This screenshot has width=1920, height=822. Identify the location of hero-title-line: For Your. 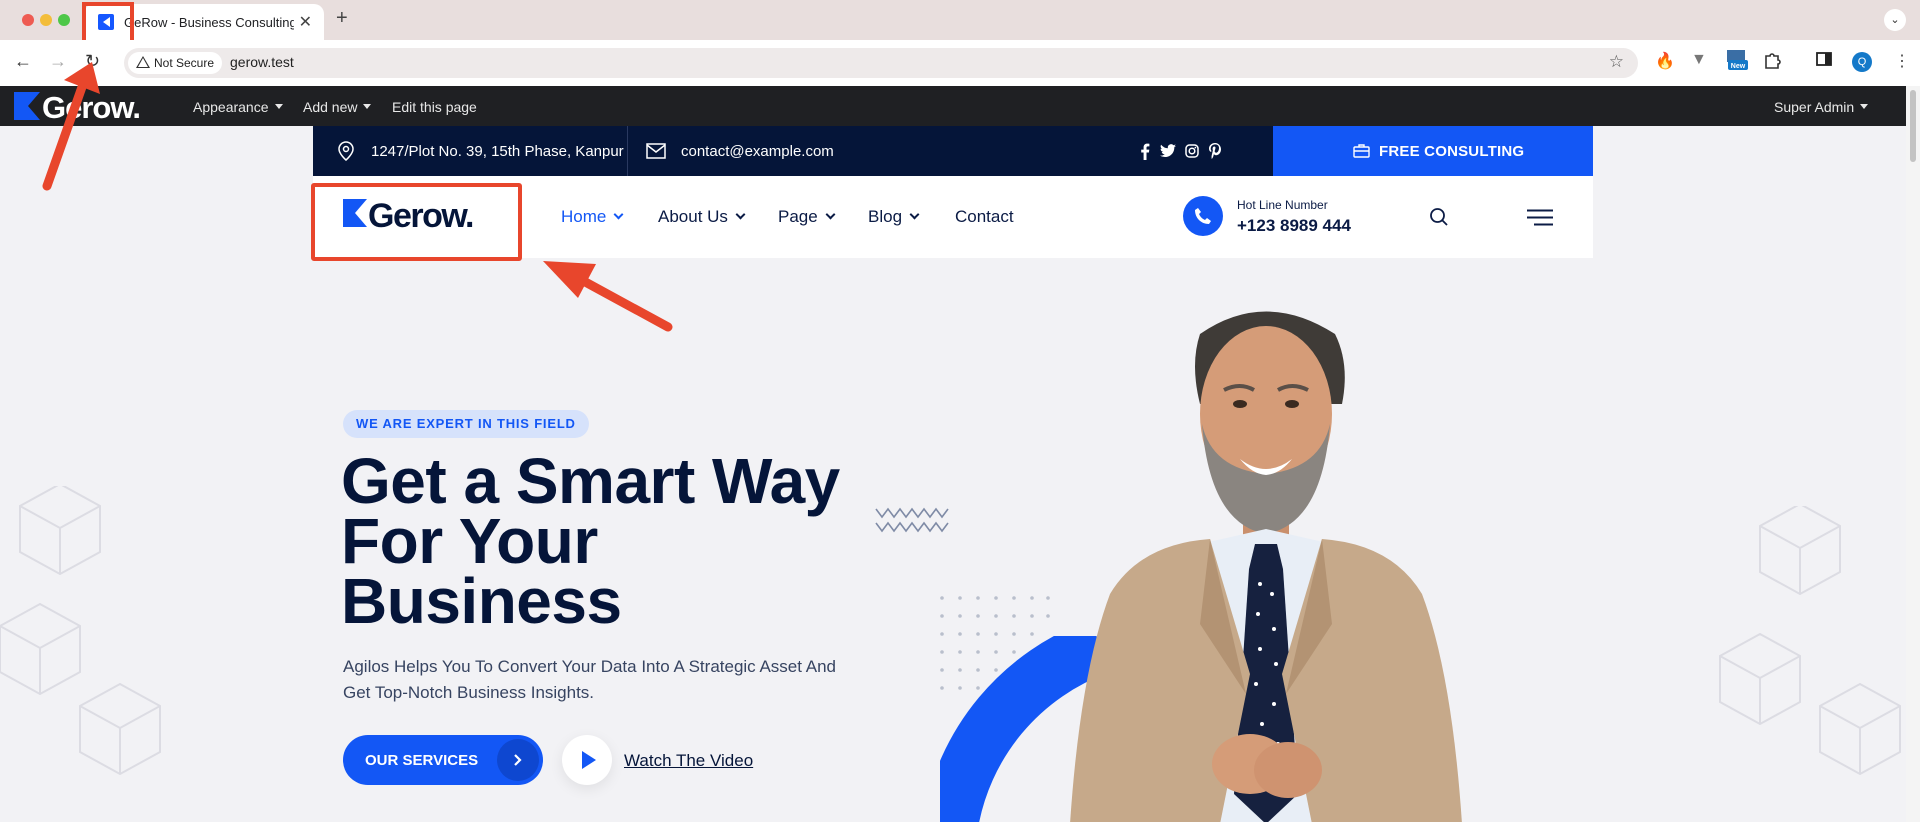
(469, 541).